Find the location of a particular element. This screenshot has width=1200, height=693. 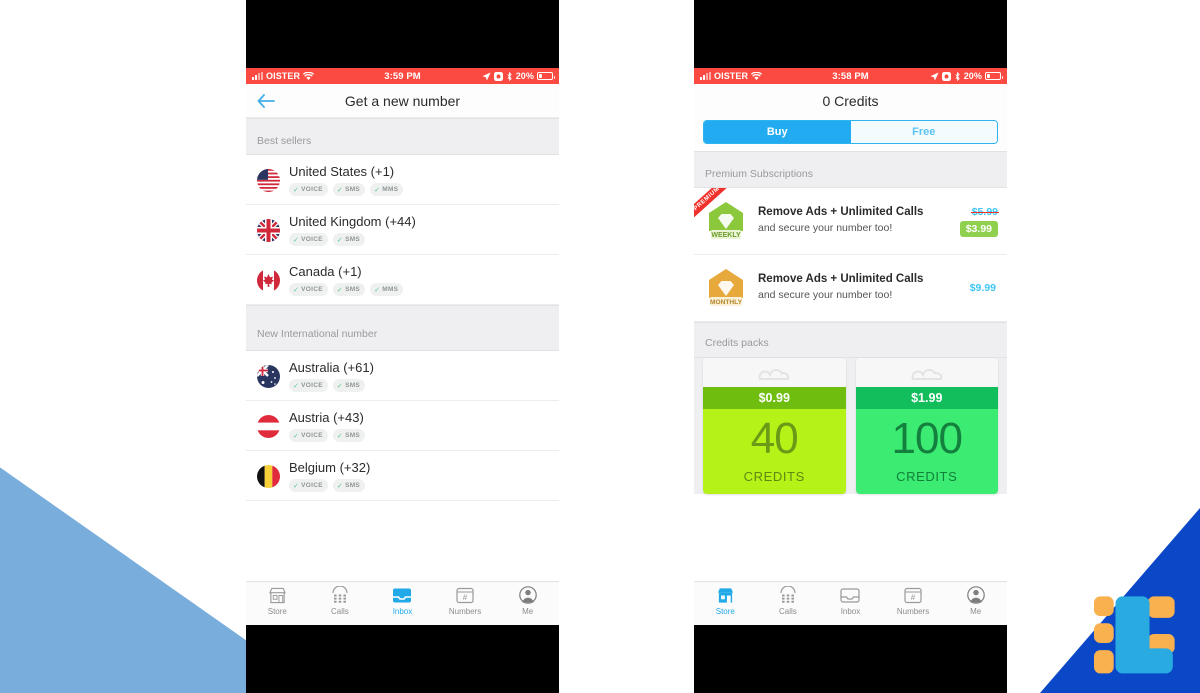

capability-tag: ✓ MMS is located at coordinates (387, 289).